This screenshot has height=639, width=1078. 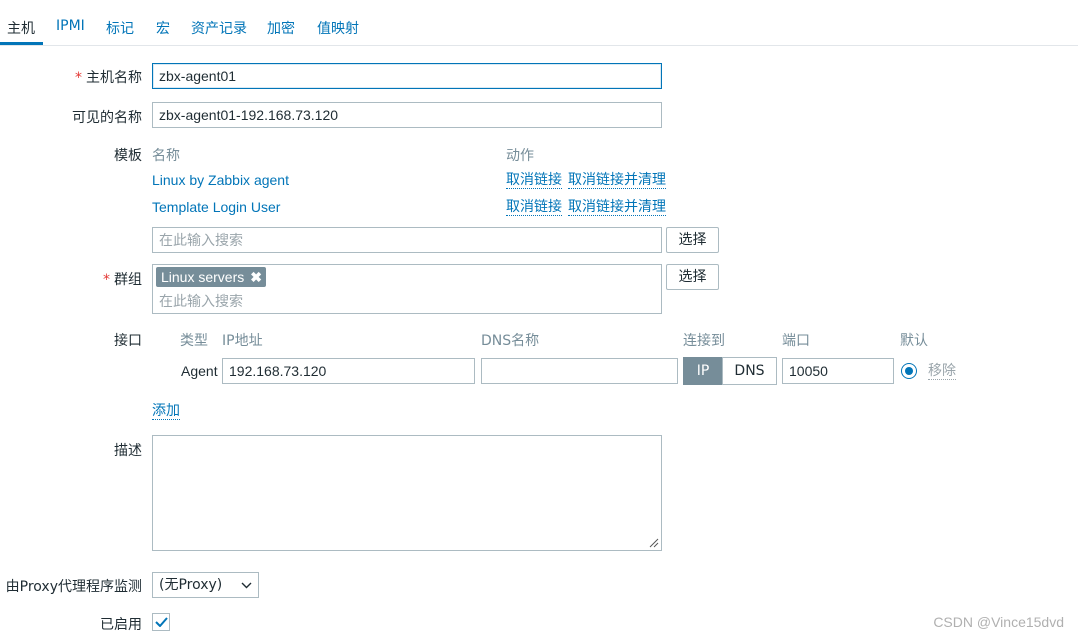 What do you see at coordinates (942, 371) in the screenshot?
I see `iface-remove-link: 移除` at bounding box center [942, 371].